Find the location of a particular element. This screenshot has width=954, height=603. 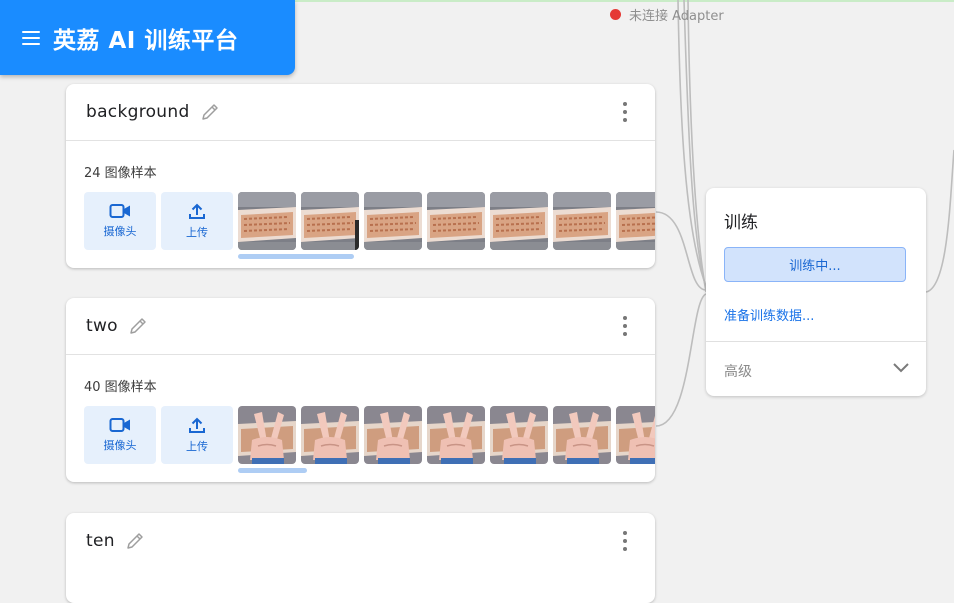

panel-divider is located at coordinates (816, 341).